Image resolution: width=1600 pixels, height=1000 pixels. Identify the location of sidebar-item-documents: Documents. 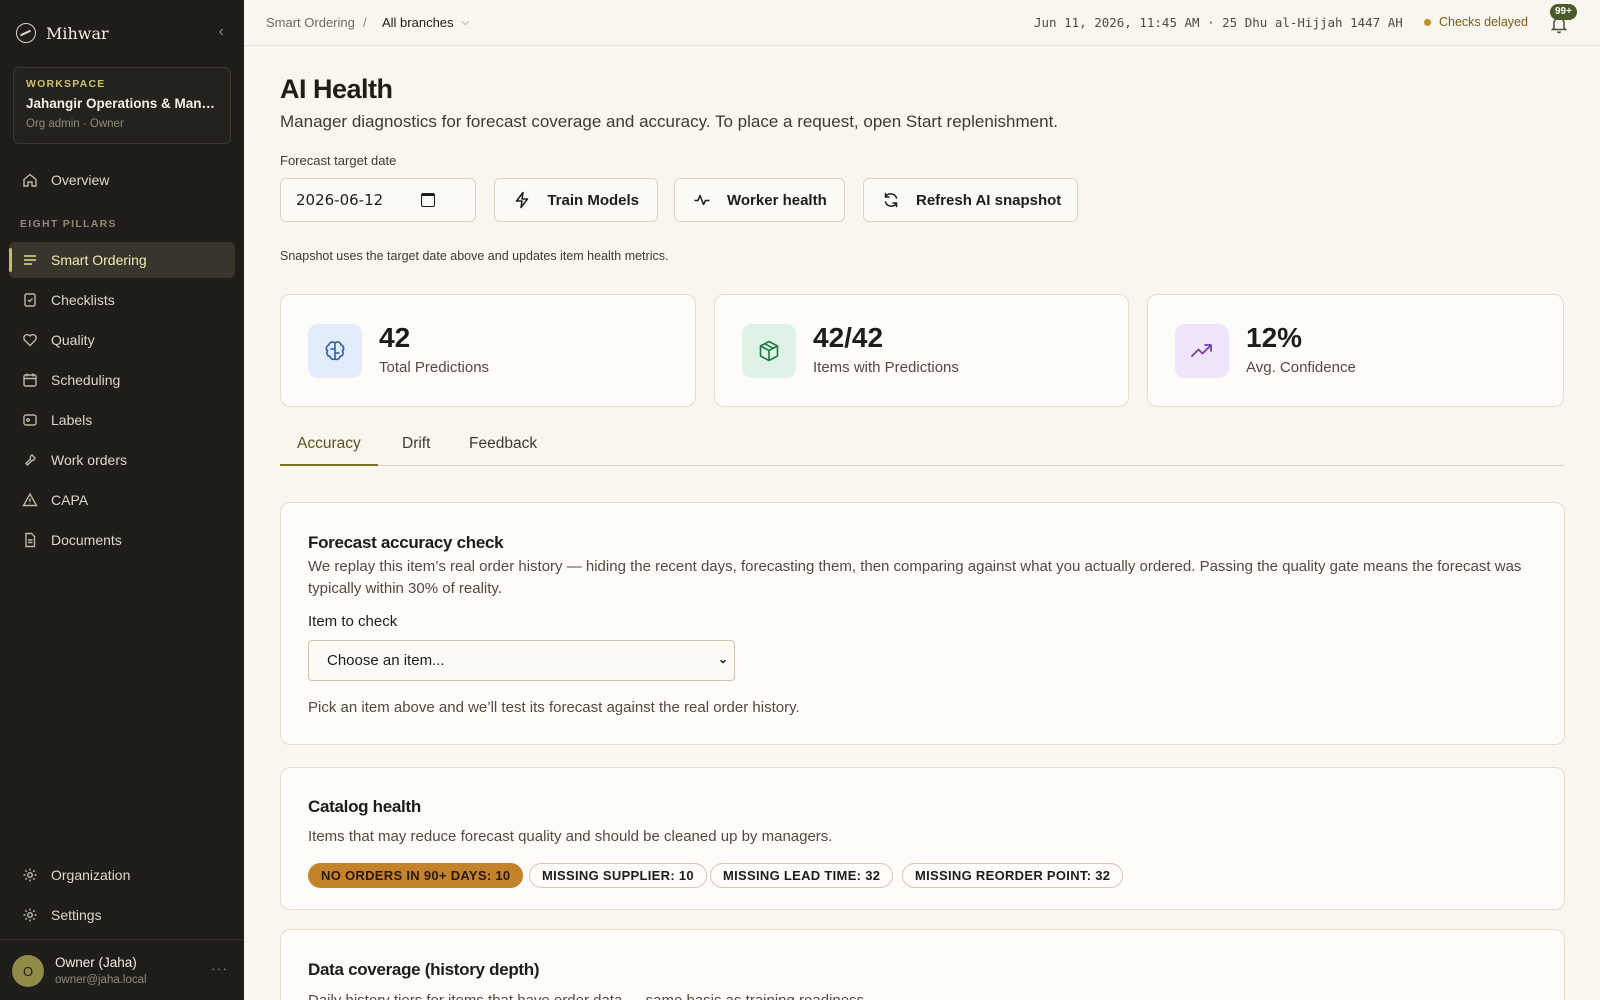
(122, 540).